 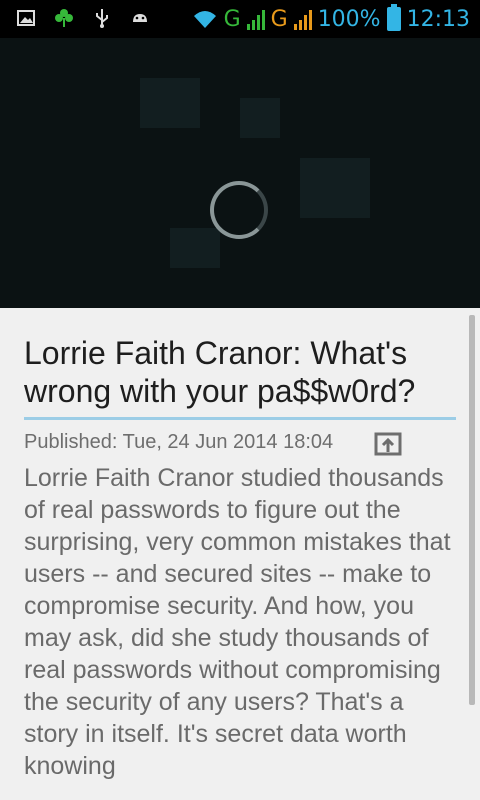 What do you see at coordinates (349, 19) in the screenshot?
I see `battery-percent: 100%` at bounding box center [349, 19].